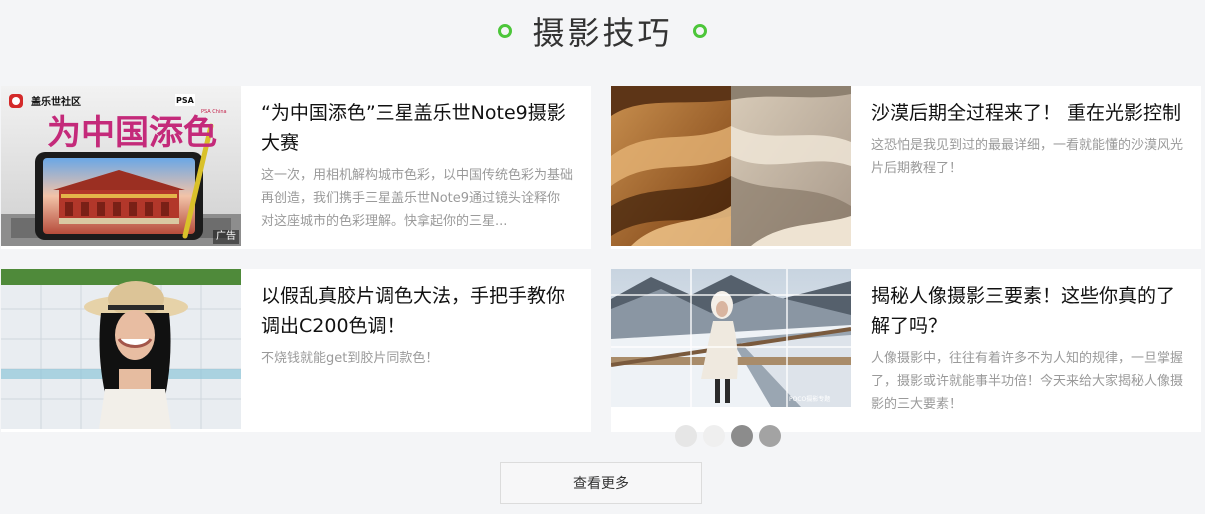 The height and width of the screenshot is (514, 1205). What do you see at coordinates (417, 128) in the screenshot?
I see `article-title: “为中国添色”三星盖乐世Note9摄影大赛` at bounding box center [417, 128].